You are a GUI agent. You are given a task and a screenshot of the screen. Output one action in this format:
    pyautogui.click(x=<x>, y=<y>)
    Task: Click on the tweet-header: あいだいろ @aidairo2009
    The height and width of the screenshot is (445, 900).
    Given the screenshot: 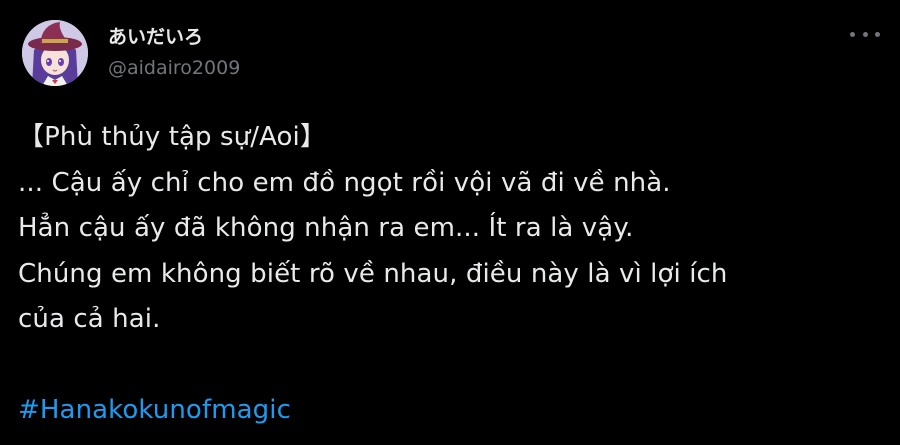 What is the action you would take?
    pyautogui.click(x=131, y=53)
    